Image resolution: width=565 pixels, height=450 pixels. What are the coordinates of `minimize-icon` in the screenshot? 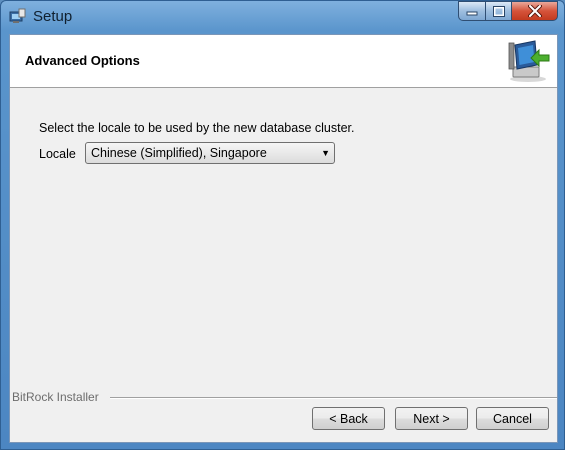 It's located at (472, 13).